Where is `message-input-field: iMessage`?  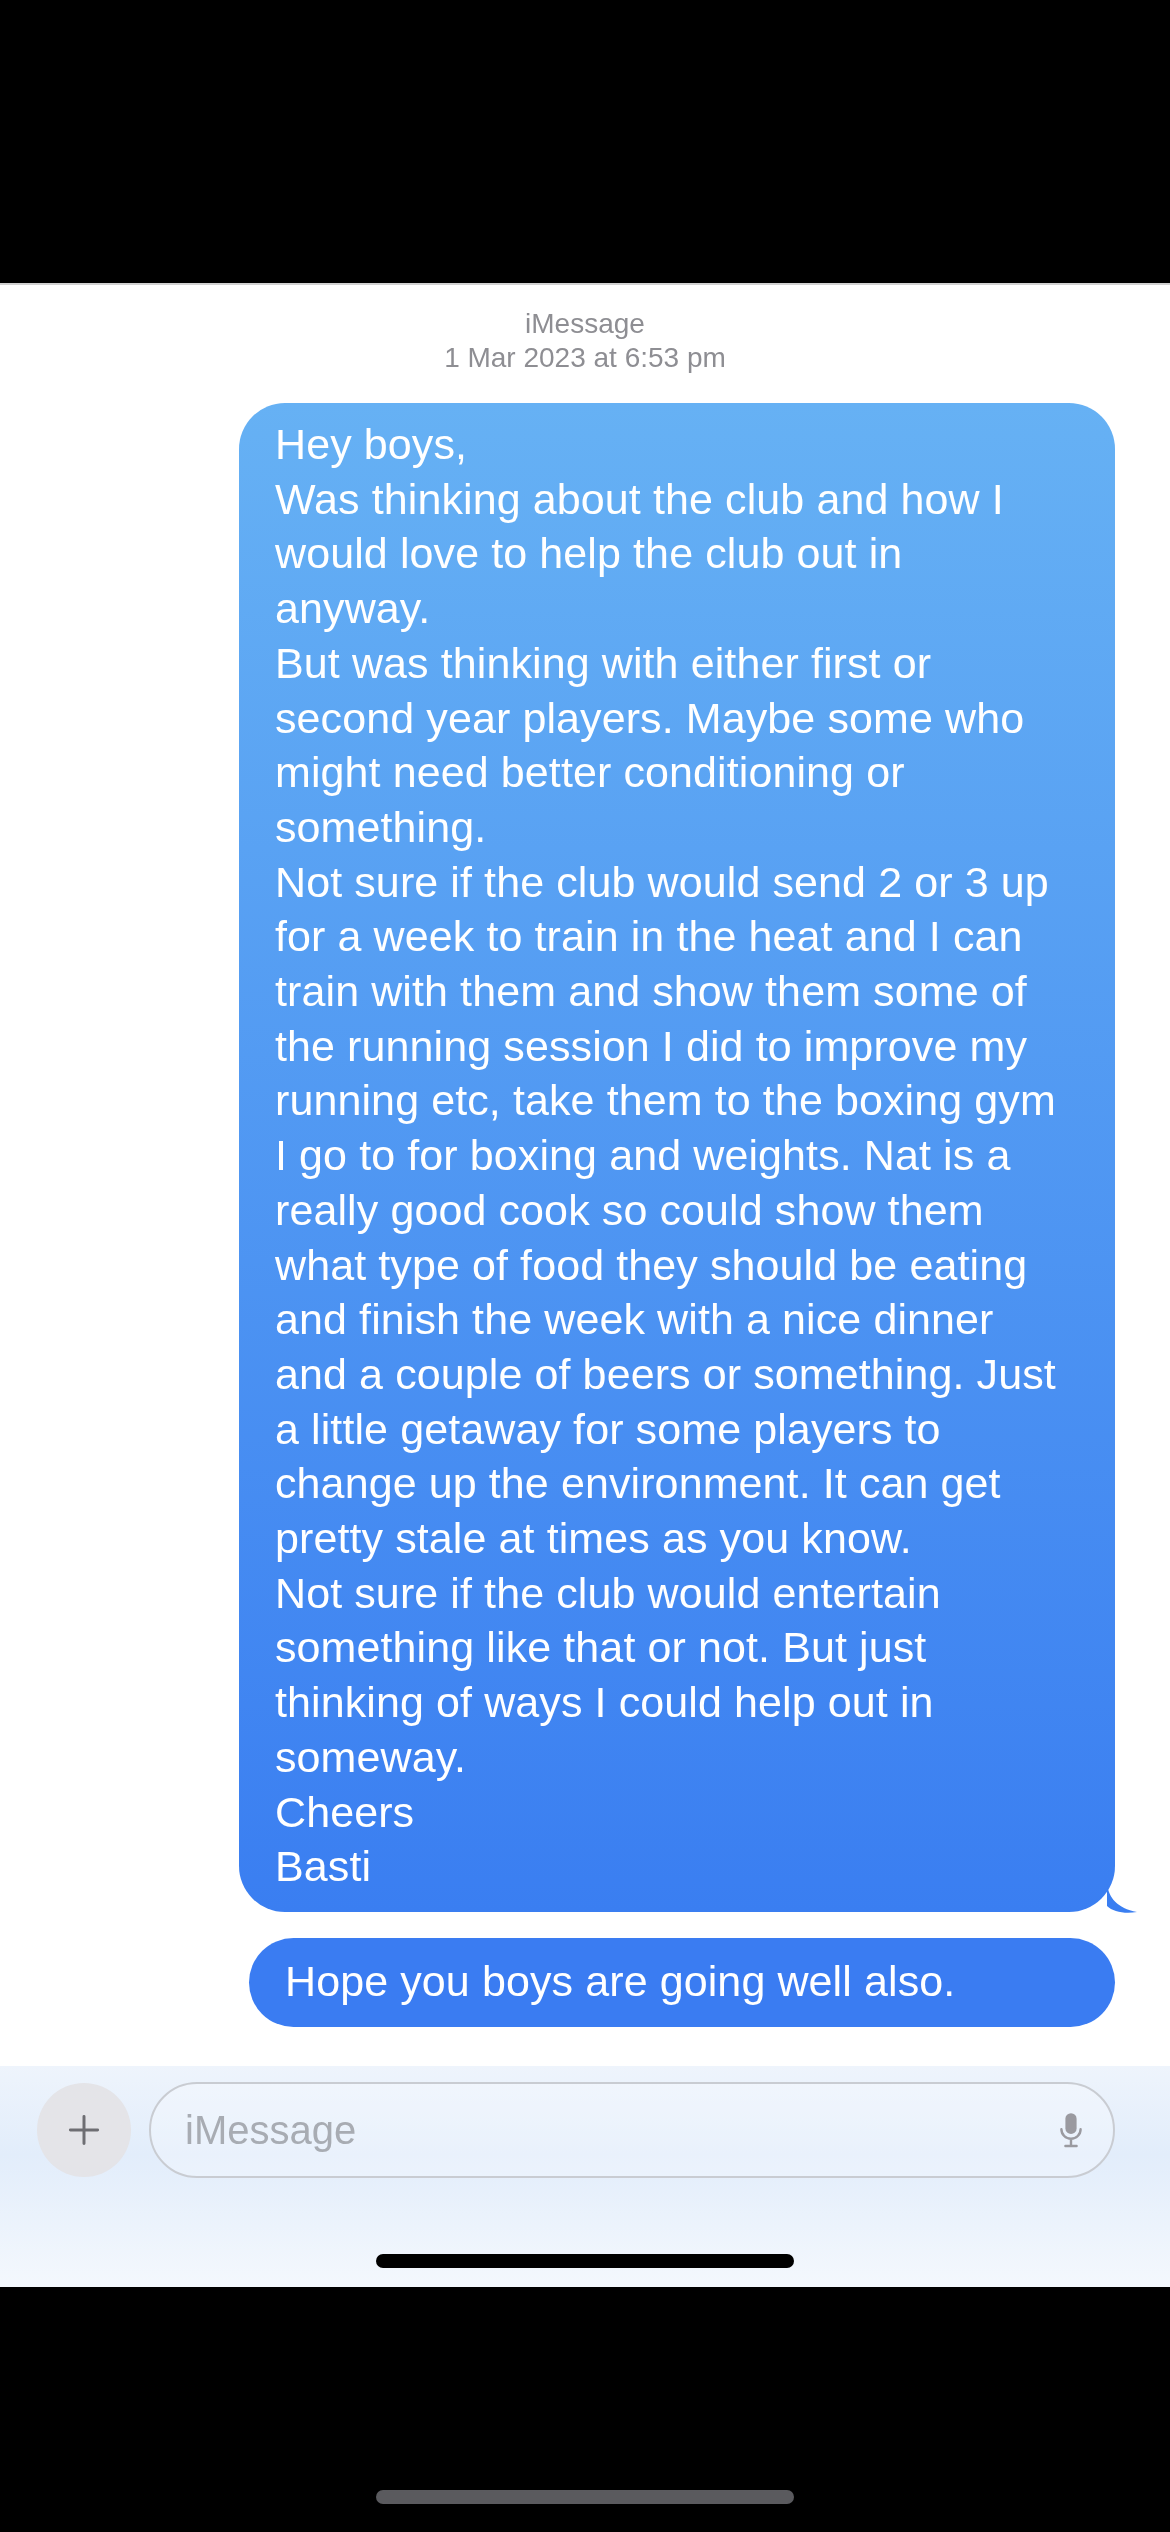
message-input-field: iMessage is located at coordinates (632, 2130).